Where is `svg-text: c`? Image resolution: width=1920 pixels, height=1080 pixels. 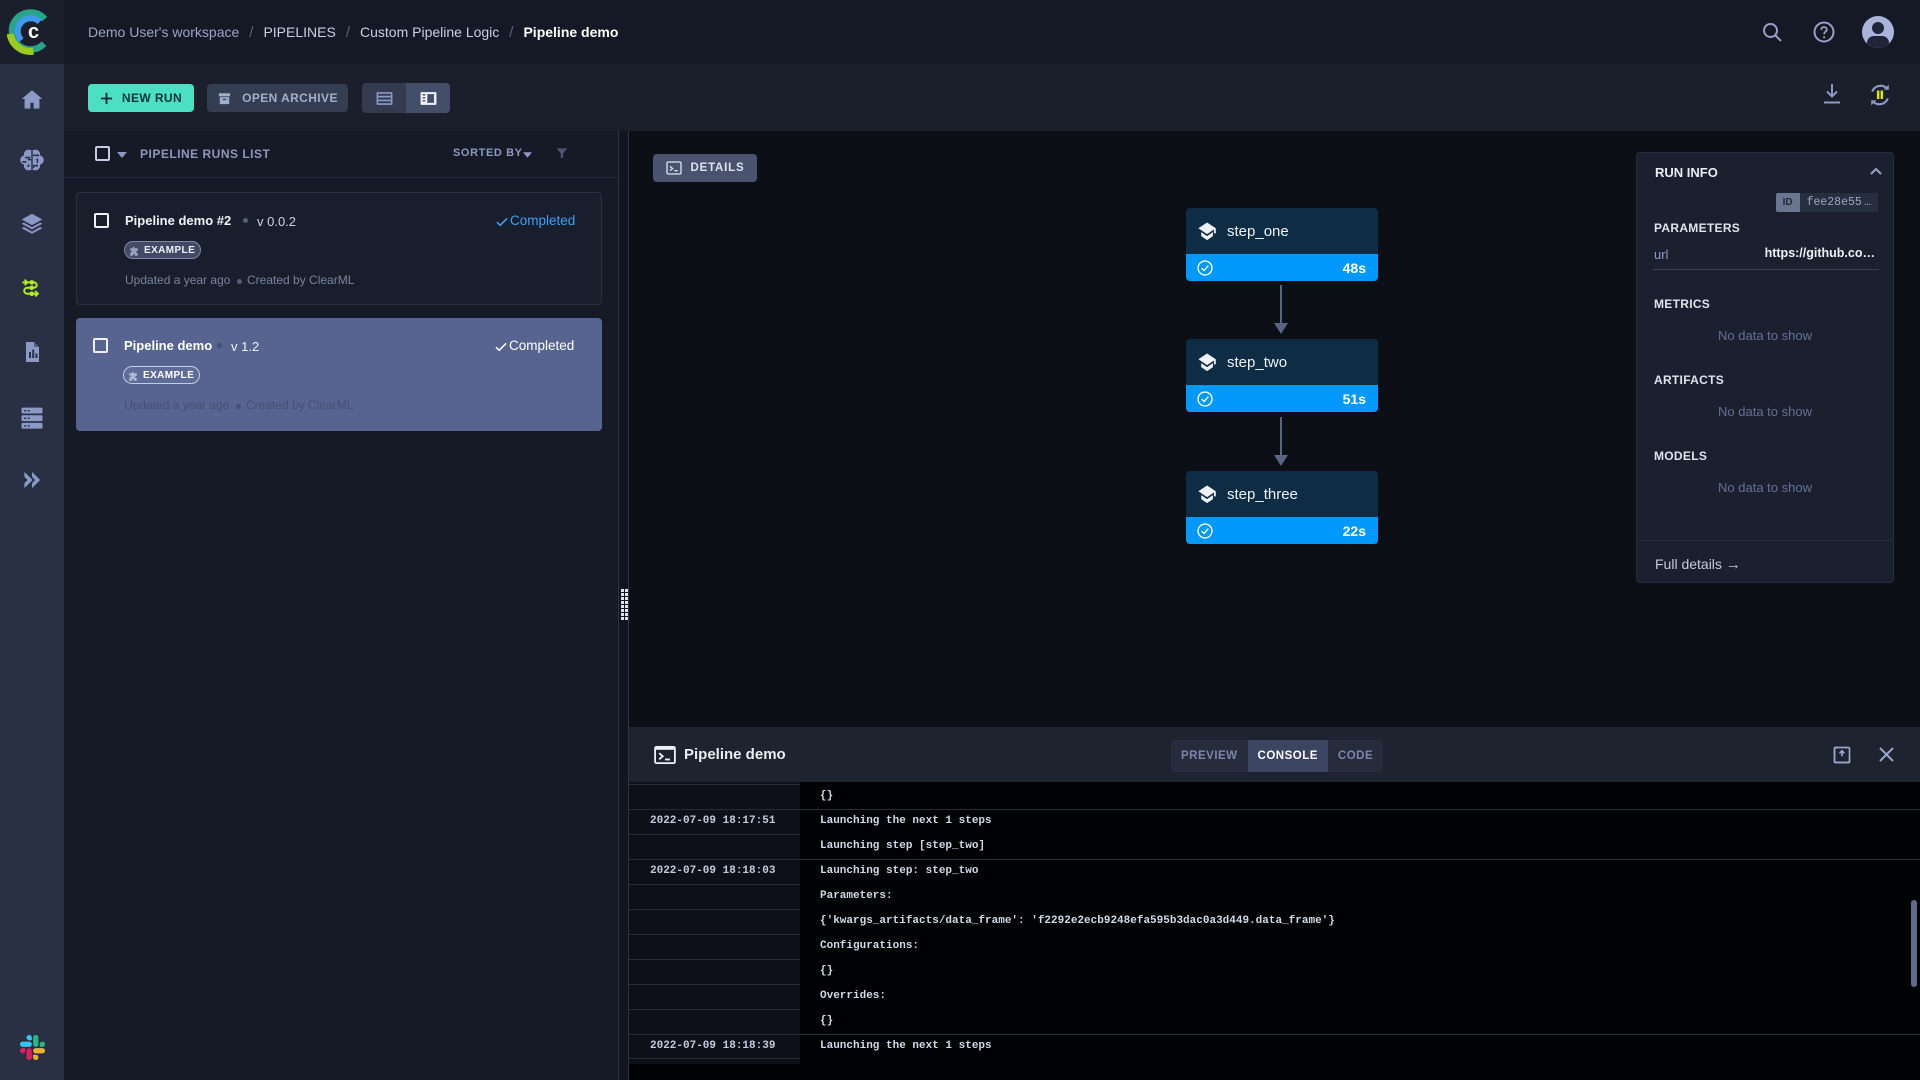 svg-text: c is located at coordinates (33, 32).